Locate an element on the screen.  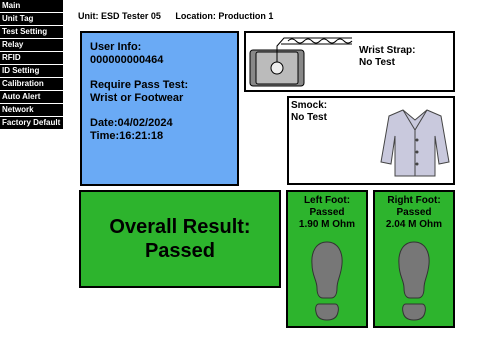
smock-icon is located at coordinates (415, 143).